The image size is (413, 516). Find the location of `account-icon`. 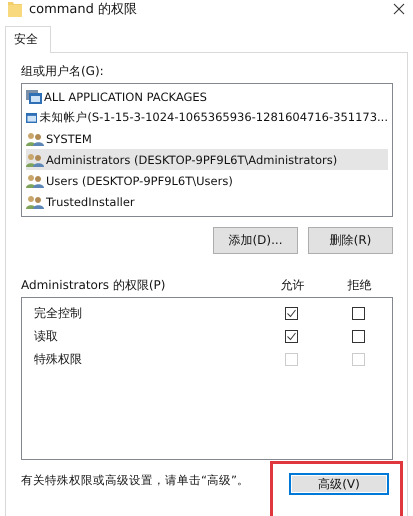

account-icon is located at coordinates (32, 117).